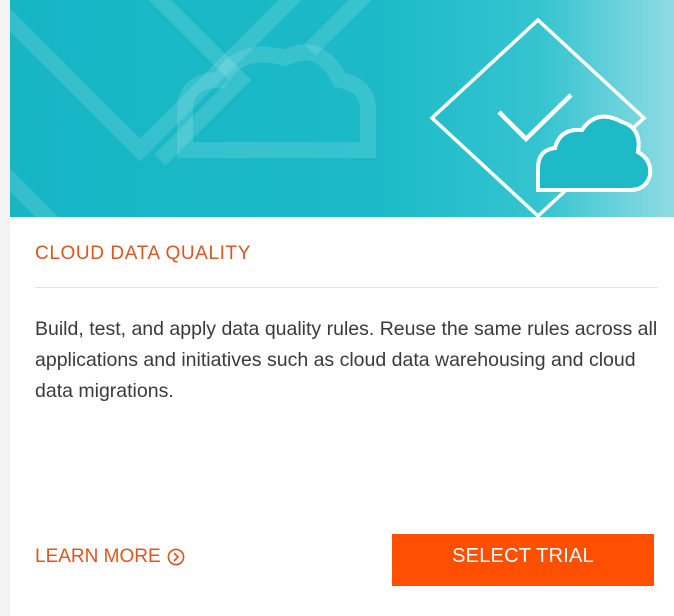  I want to click on divider, so click(346, 287).